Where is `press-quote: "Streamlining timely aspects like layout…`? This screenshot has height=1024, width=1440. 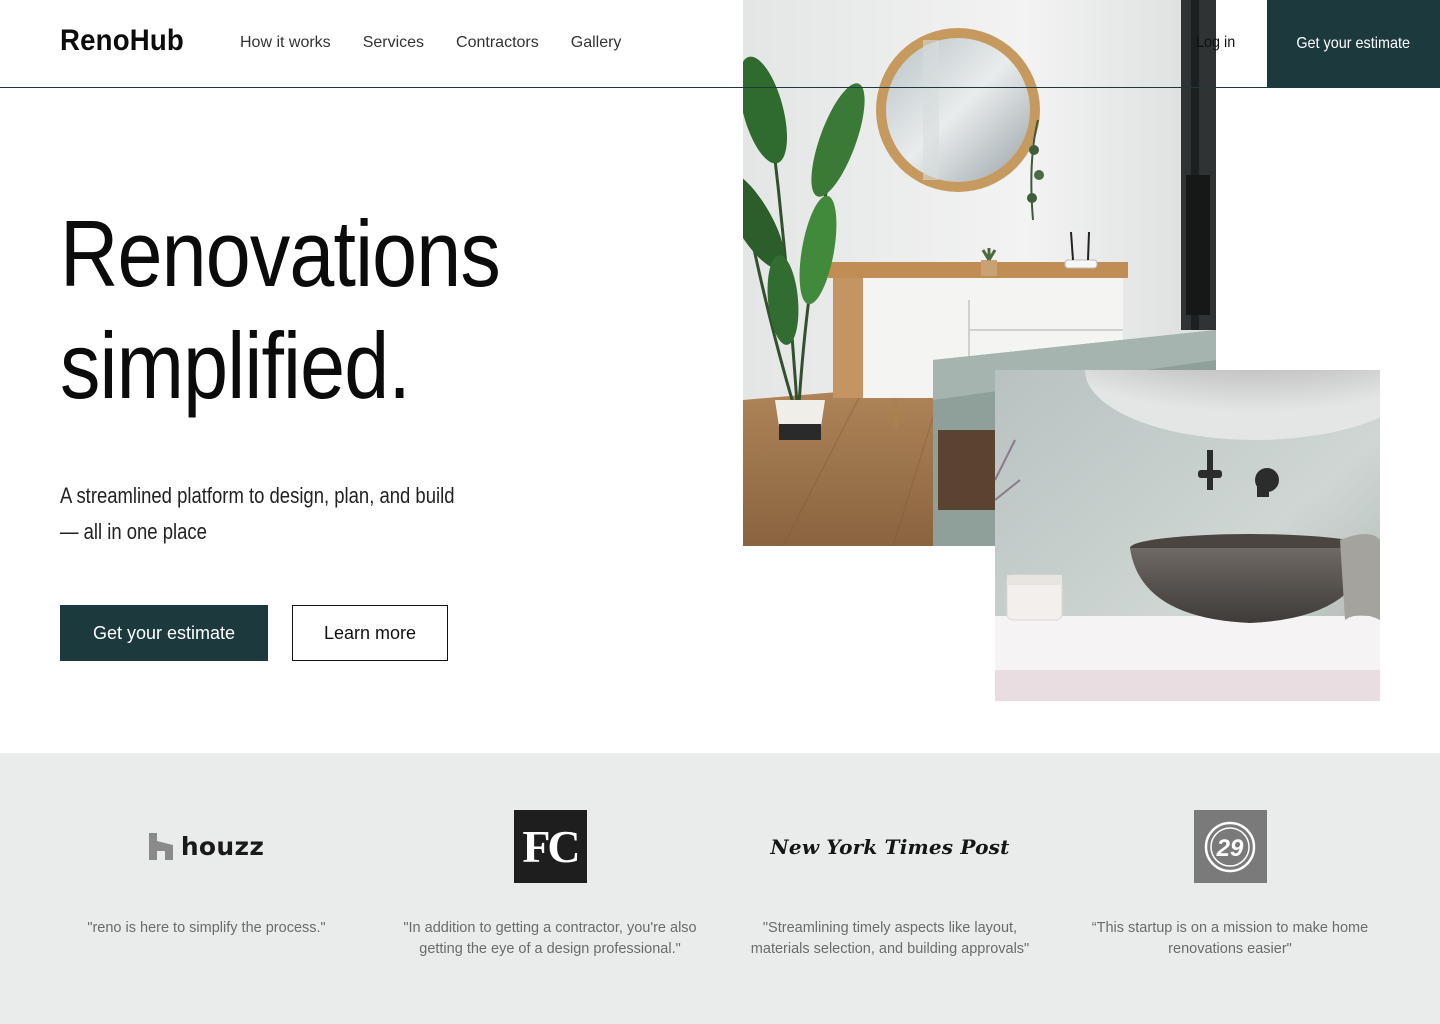 press-quote: "Streamlining timely aspects like layout… is located at coordinates (890, 938).